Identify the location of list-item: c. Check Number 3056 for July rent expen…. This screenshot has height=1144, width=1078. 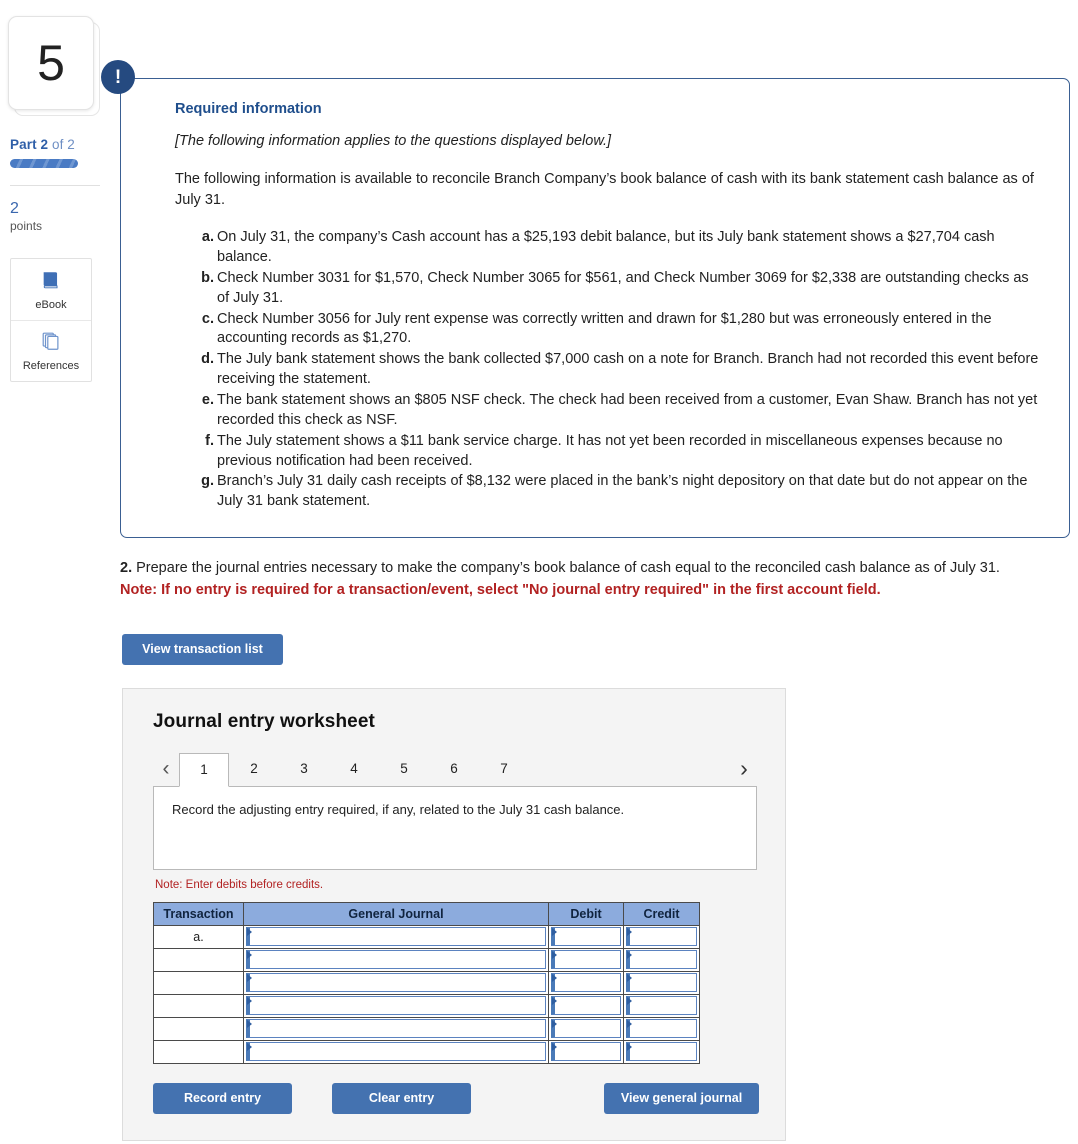
(620, 330).